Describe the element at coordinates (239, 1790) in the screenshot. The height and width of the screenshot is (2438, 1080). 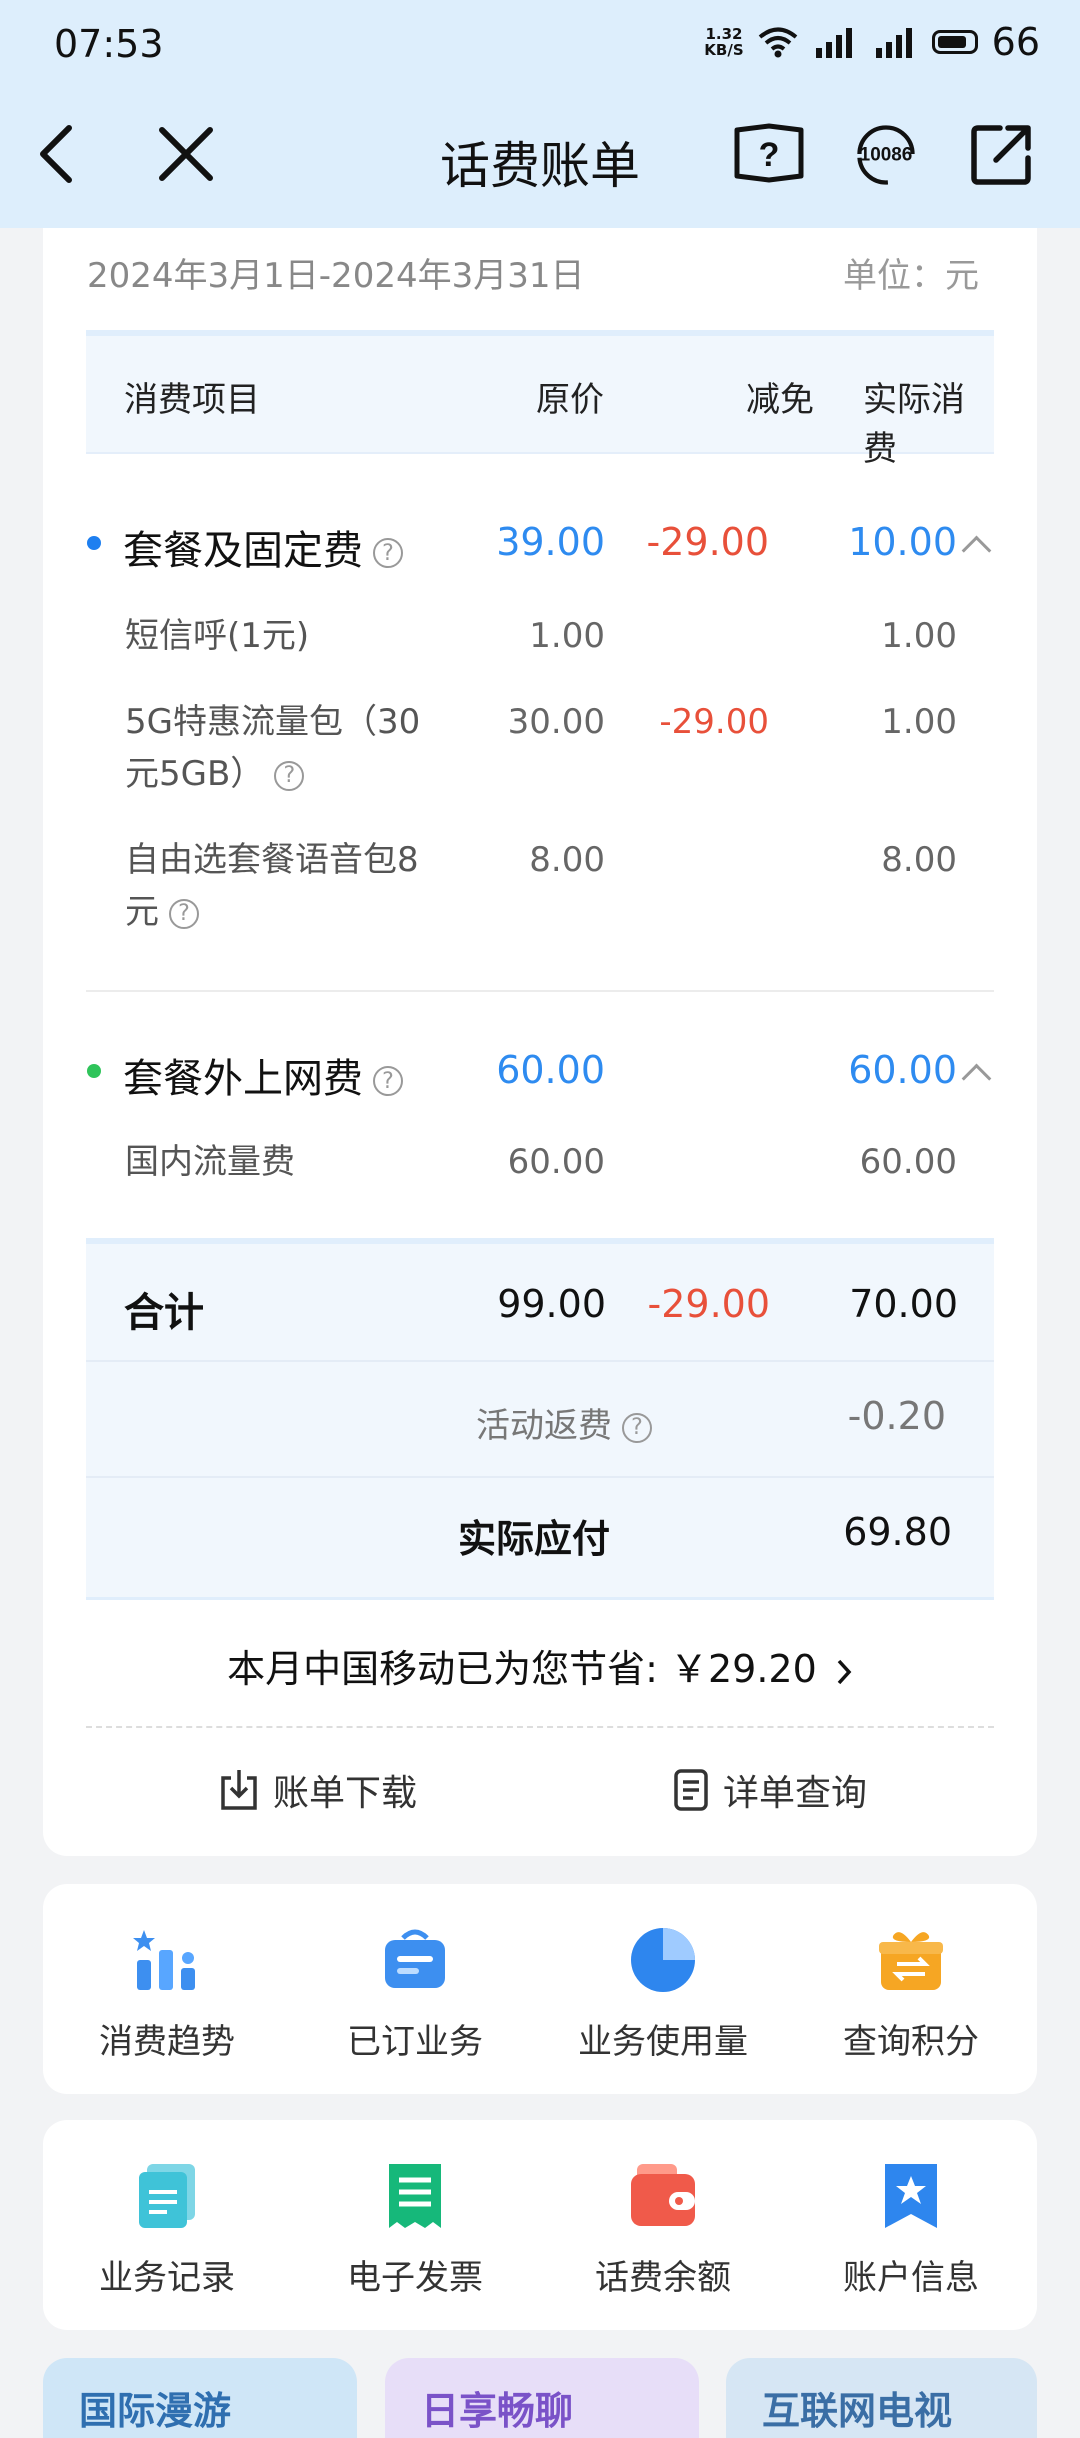
I see `download-icon` at that location.